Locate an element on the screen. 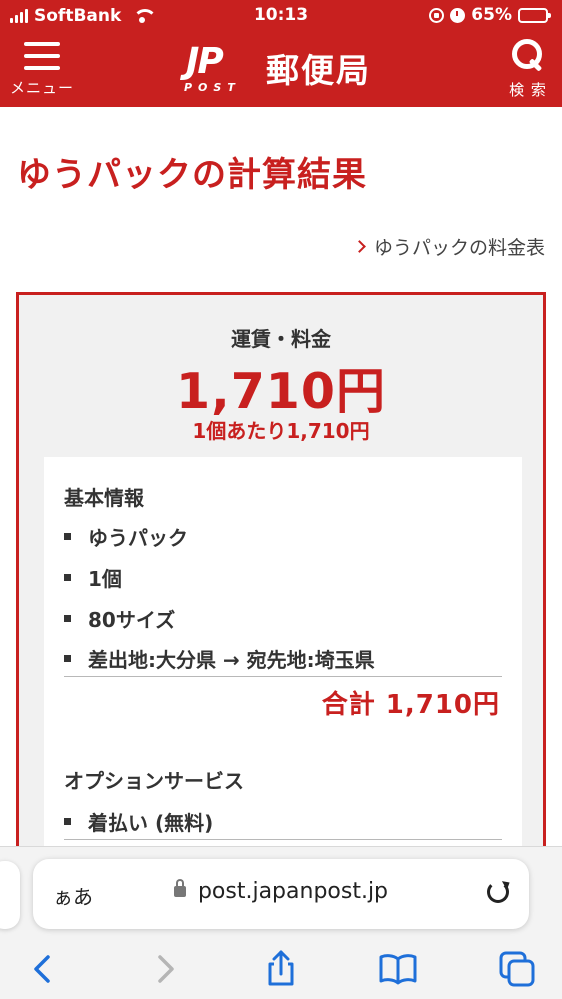  basic-info-count: 1個 is located at coordinates (105, 579).